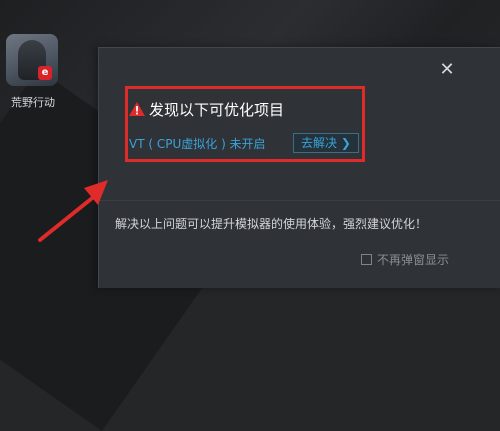  Describe the element at coordinates (197, 144) in the screenshot. I see `vt-status-text: VT ( CPU虚拟化 ) 未开启` at that location.